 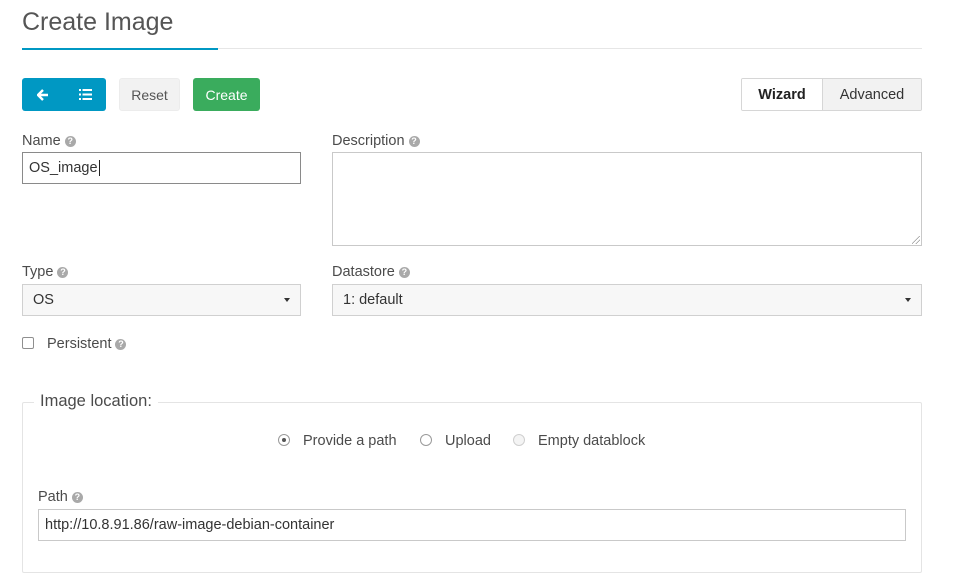 What do you see at coordinates (120, 49) in the screenshot?
I see `title-underline` at bounding box center [120, 49].